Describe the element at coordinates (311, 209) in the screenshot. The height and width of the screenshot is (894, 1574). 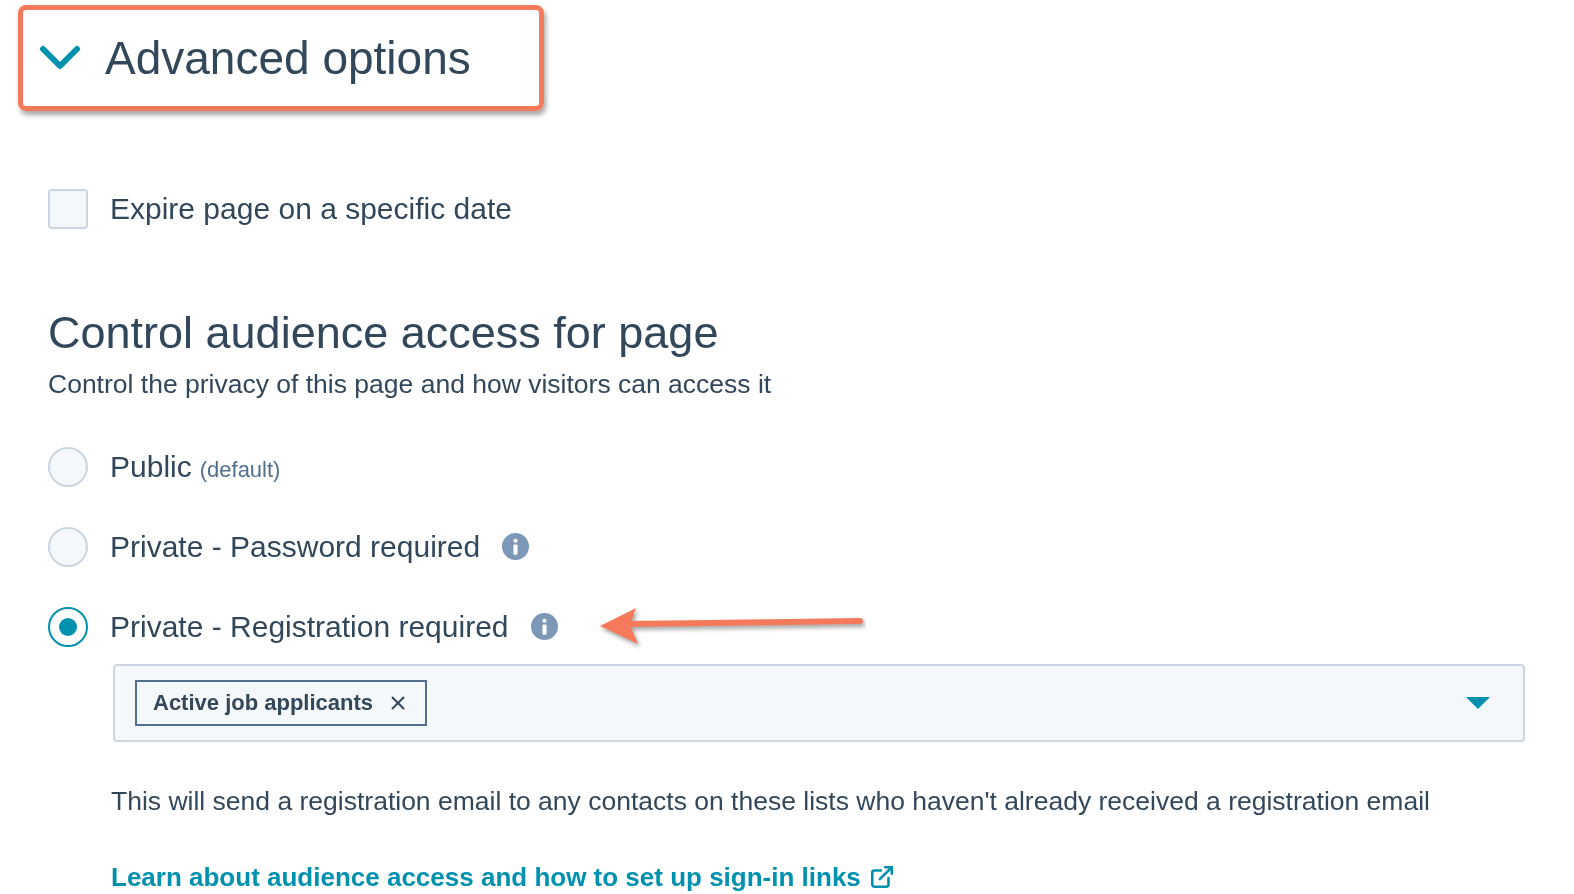
I see `checkbox-label: Expire page on a specific date` at that location.